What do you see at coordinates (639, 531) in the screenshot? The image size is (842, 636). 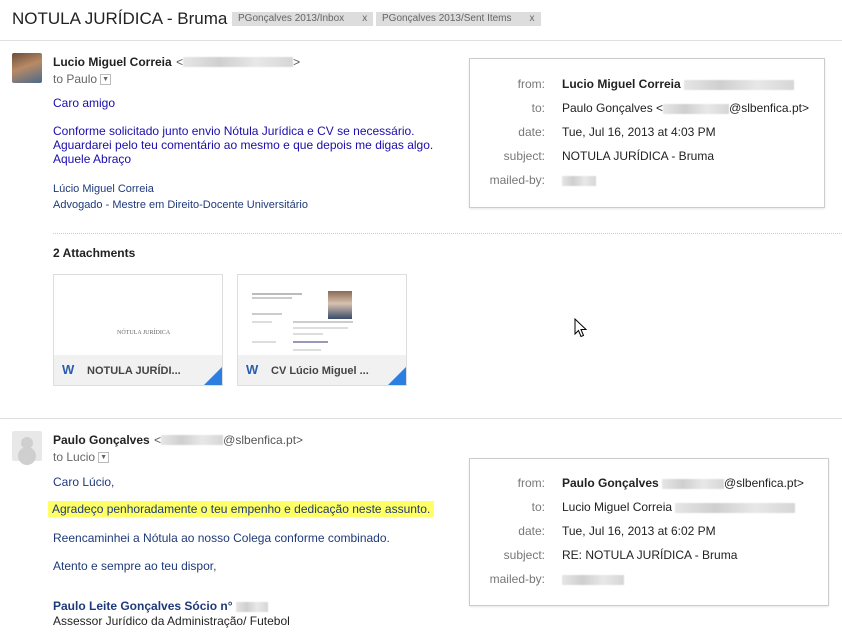 I see `detail-value: Tue, Jul 16, 2013 at 6:02 PM` at bounding box center [639, 531].